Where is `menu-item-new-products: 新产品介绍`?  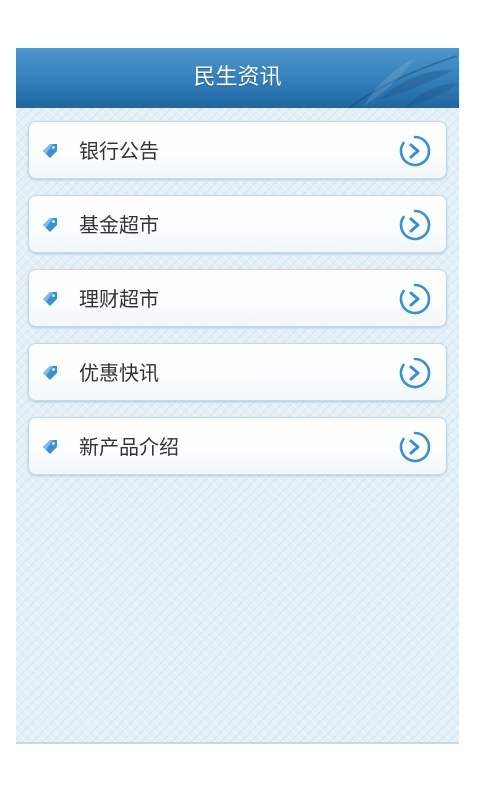 menu-item-new-products: 新产品介绍 is located at coordinates (237, 446).